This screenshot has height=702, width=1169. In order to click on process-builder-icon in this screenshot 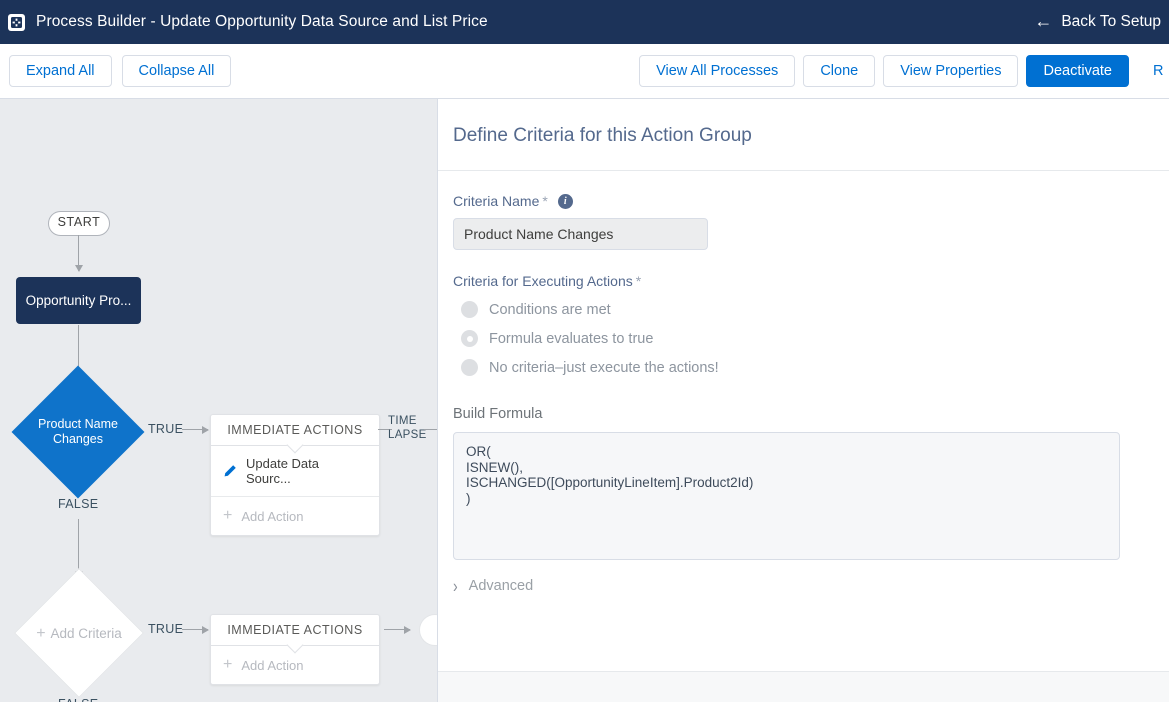, I will do `click(16, 22)`.